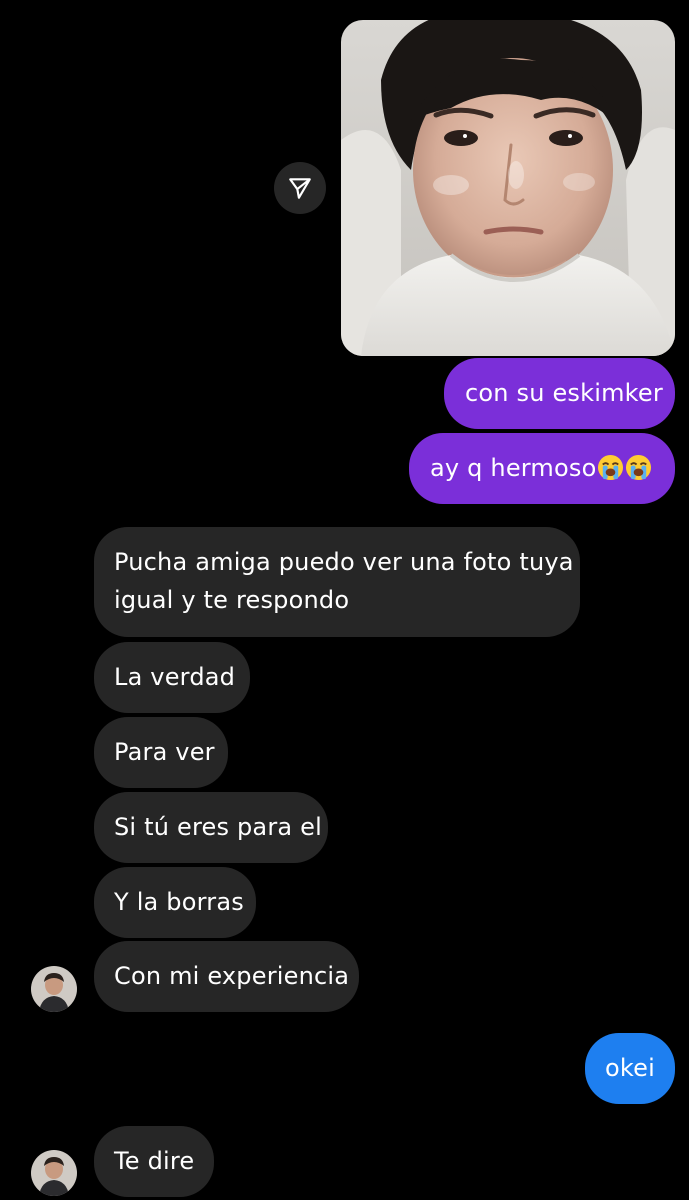 The width and height of the screenshot is (689, 1200). I want to click on selfie-photo-image, so click(508, 188).